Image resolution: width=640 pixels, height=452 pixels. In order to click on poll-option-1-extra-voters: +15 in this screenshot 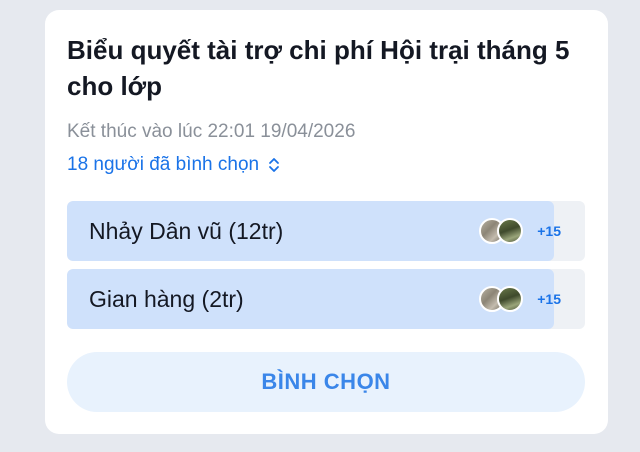, I will do `click(549, 231)`.